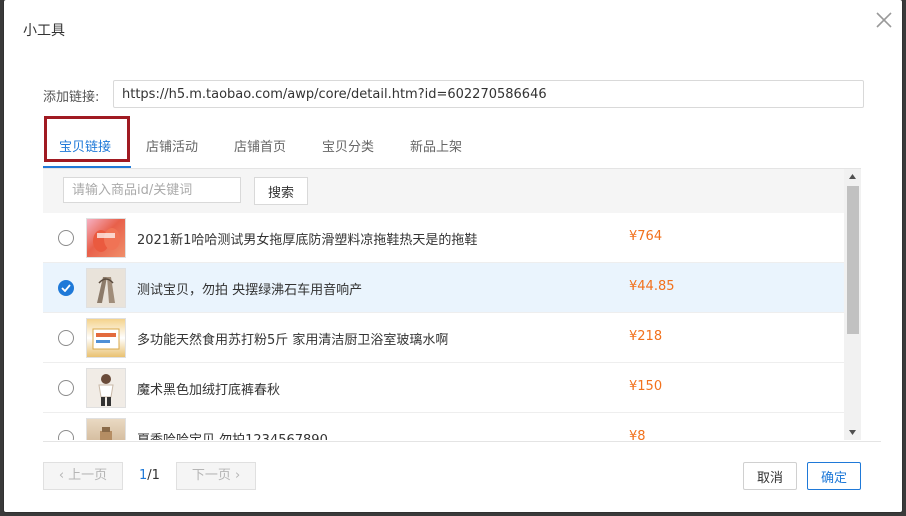  What do you see at coordinates (637, 434) in the screenshot?
I see `item-price: ¥8` at bounding box center [637, 434].